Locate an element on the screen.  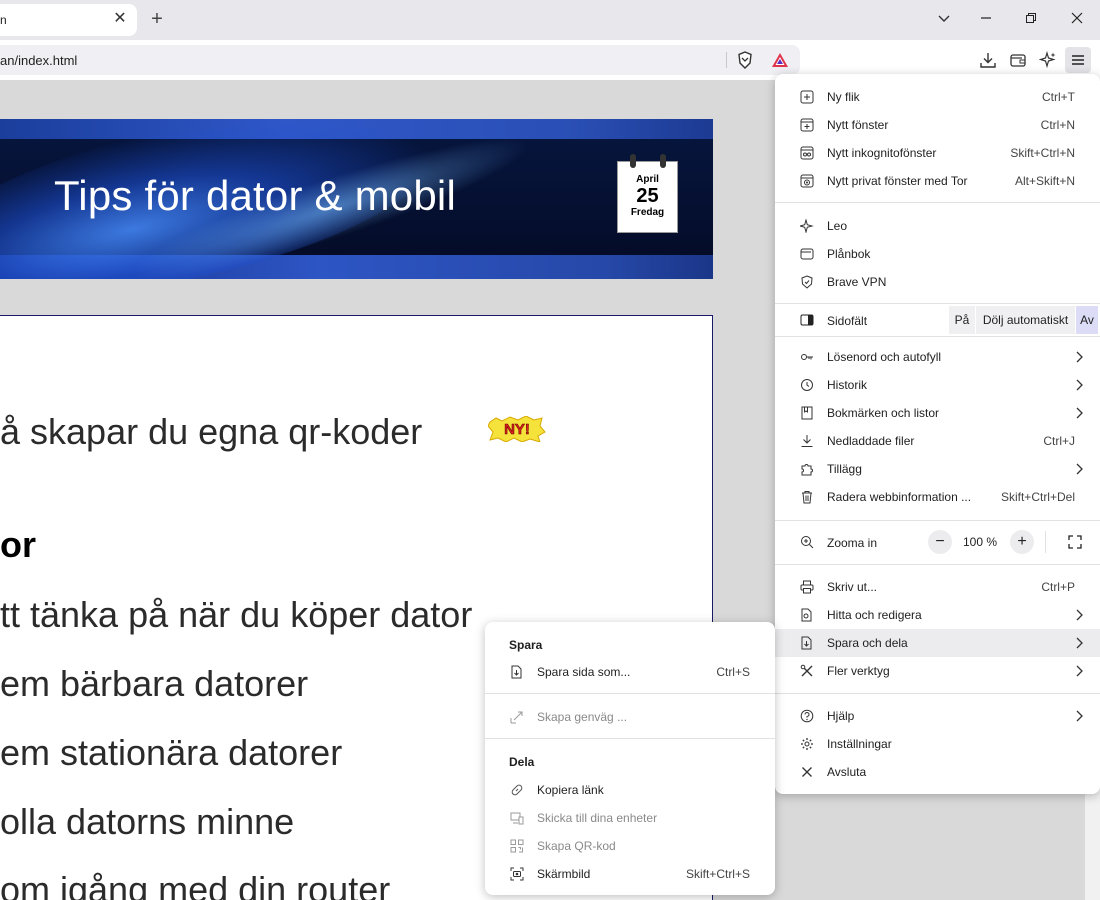
sidebar-option-off: Av is located at coordinates (1087, 320).